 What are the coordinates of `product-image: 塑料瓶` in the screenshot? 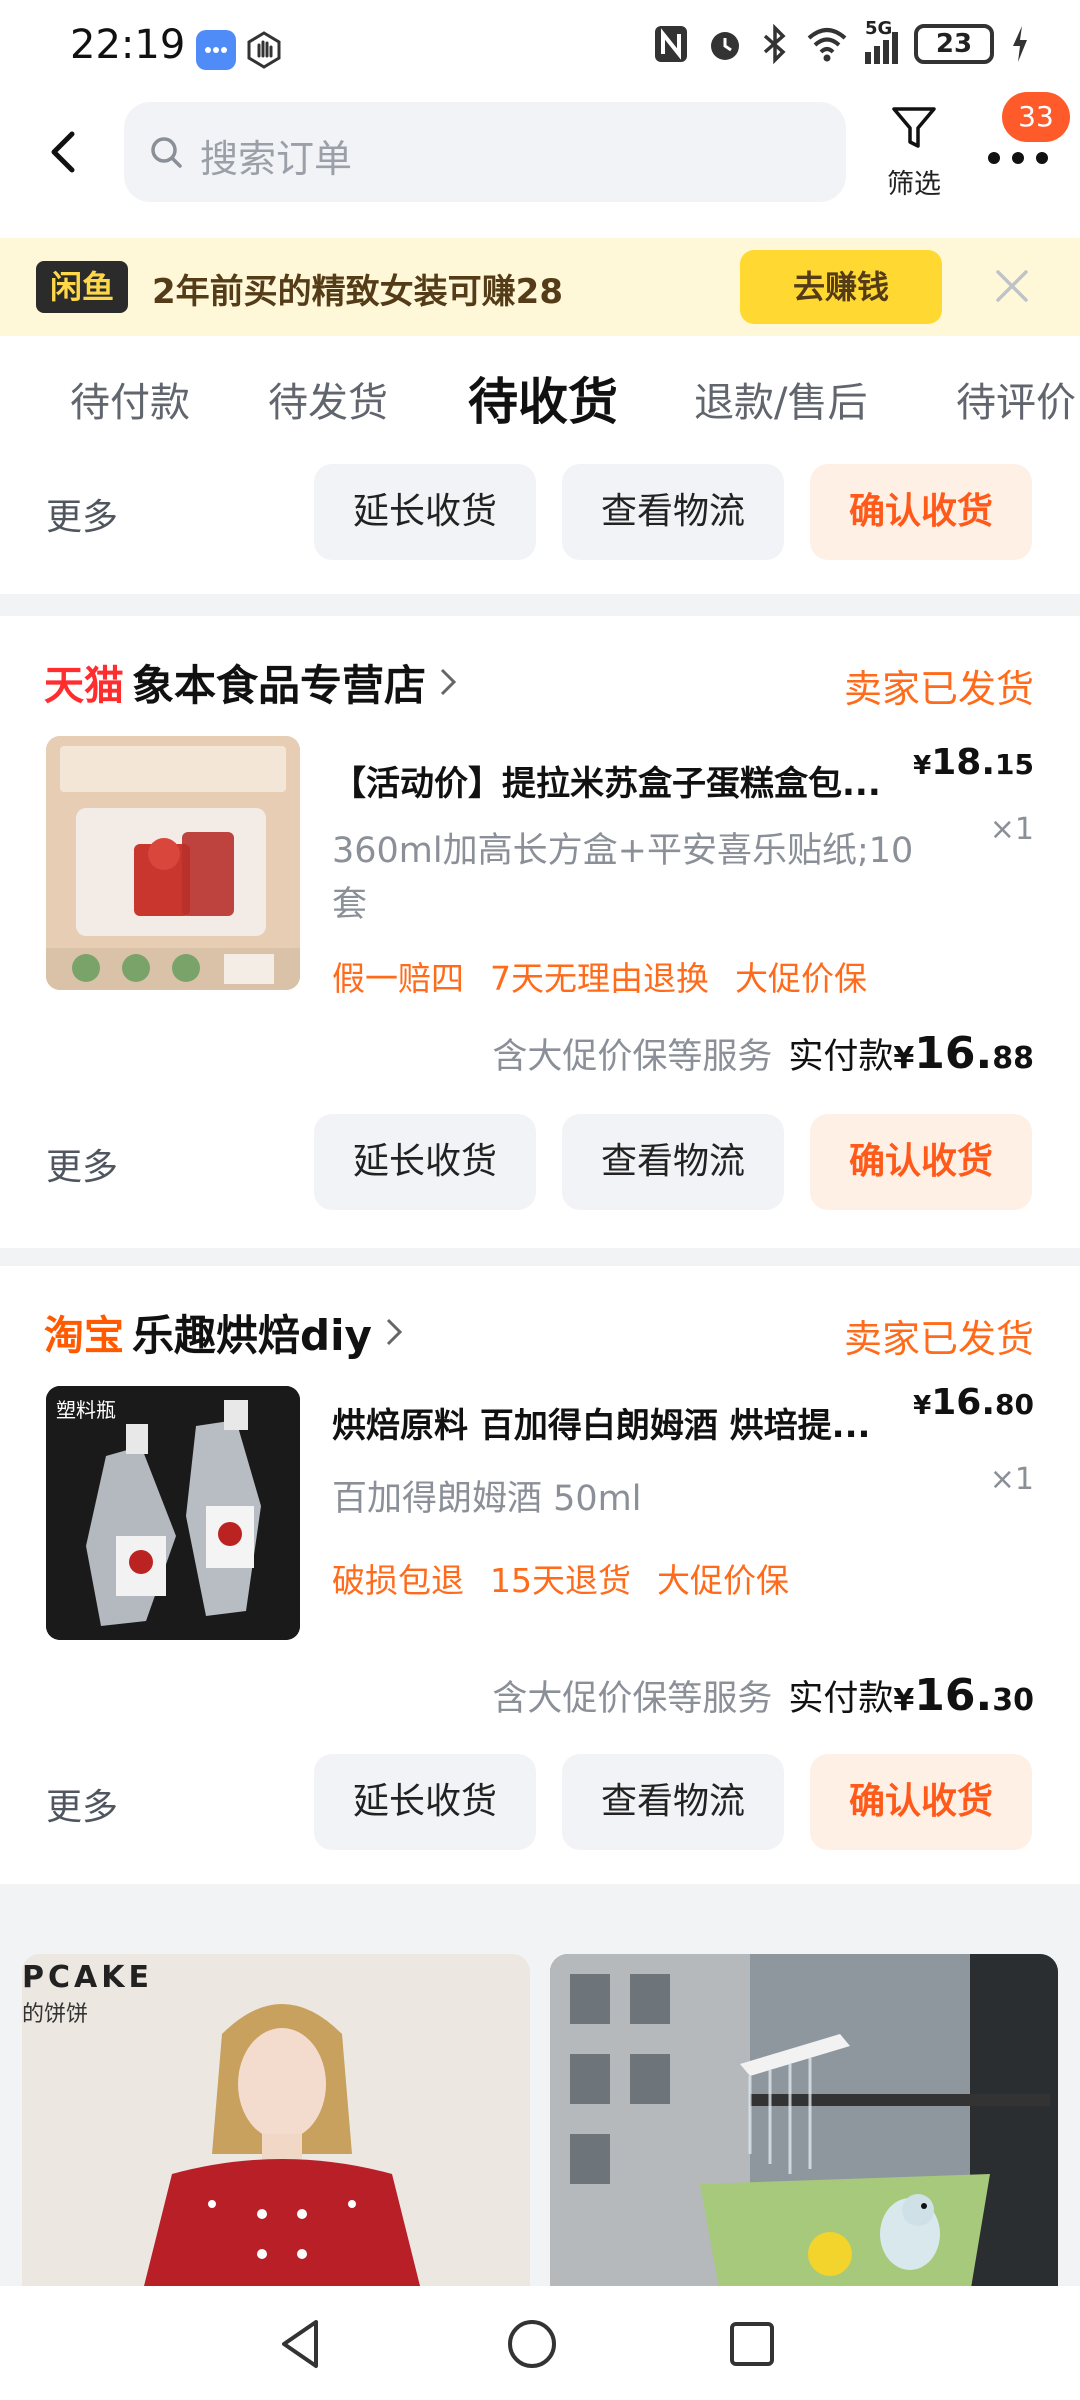 It's located at (173, 1513).